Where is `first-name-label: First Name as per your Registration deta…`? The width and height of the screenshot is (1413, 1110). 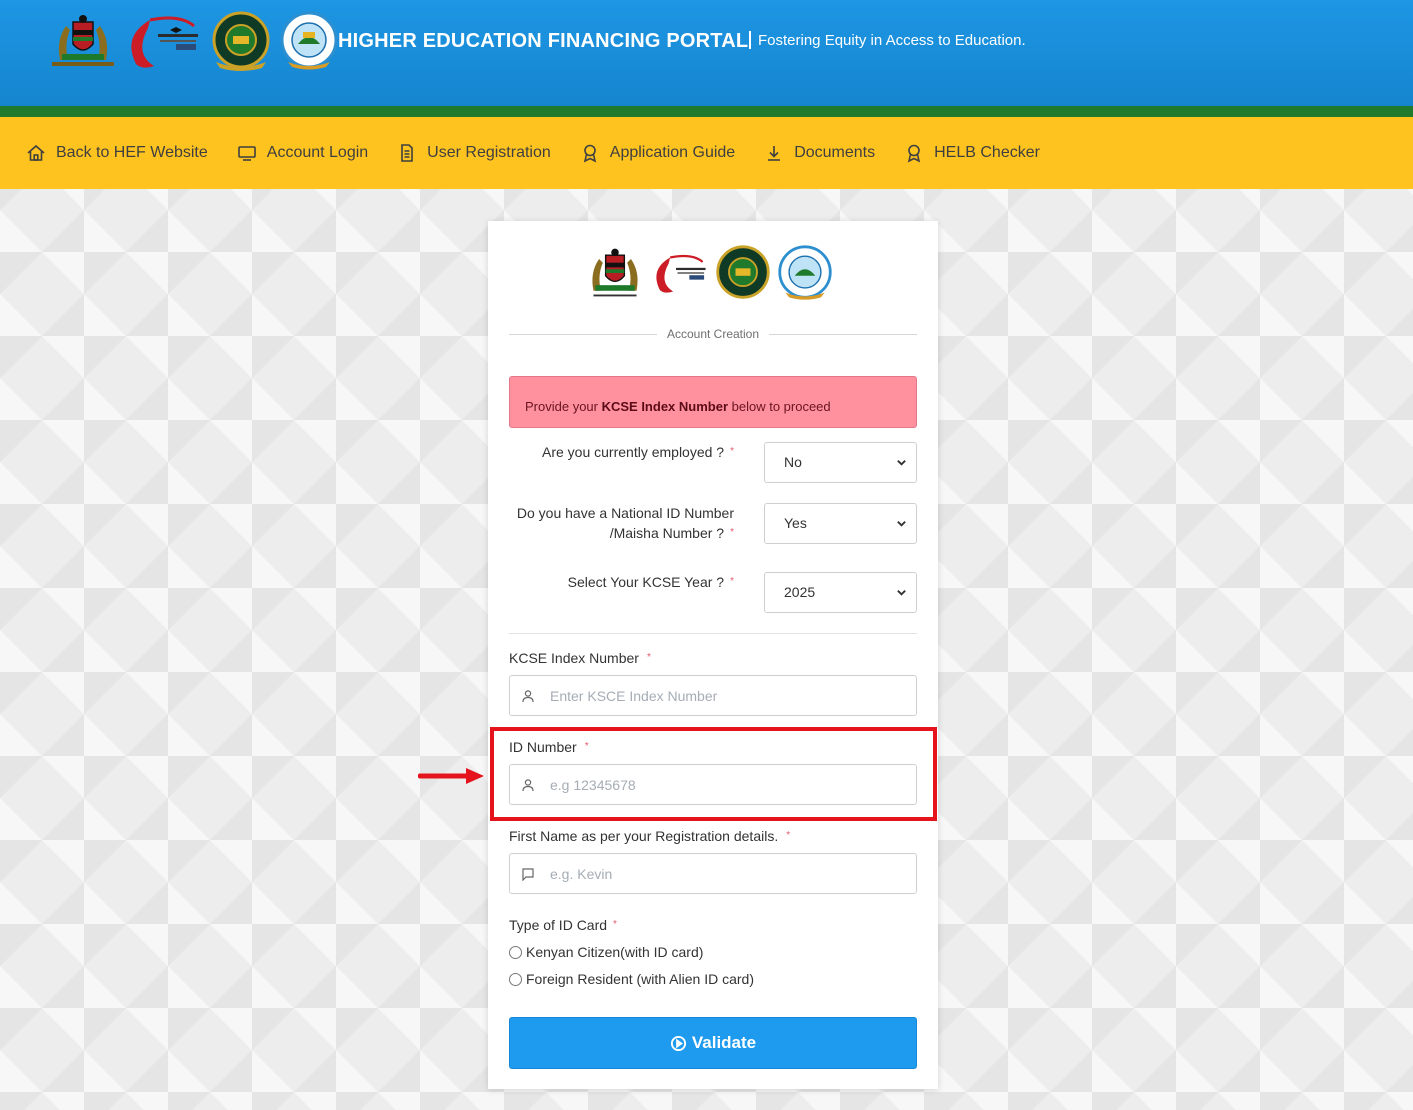
first-name-label: First Name as per your Registration deta… is located at coordinates (650, 836).